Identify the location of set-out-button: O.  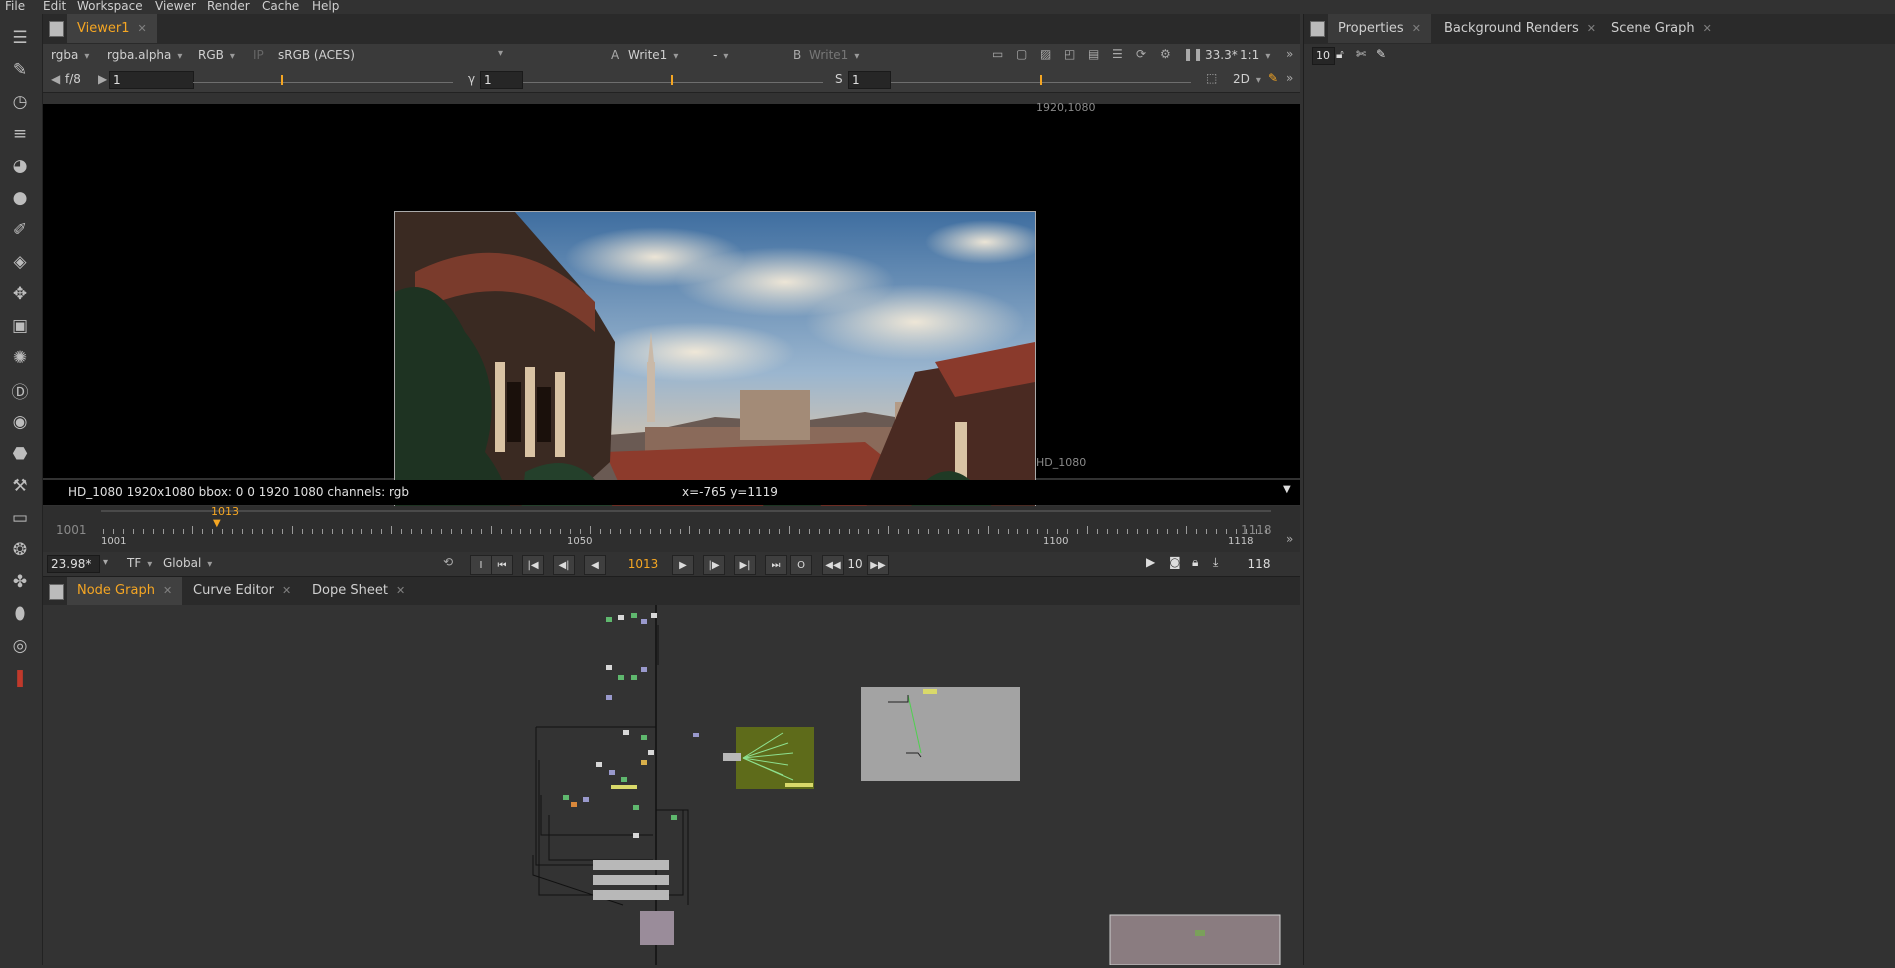
(801, 565).